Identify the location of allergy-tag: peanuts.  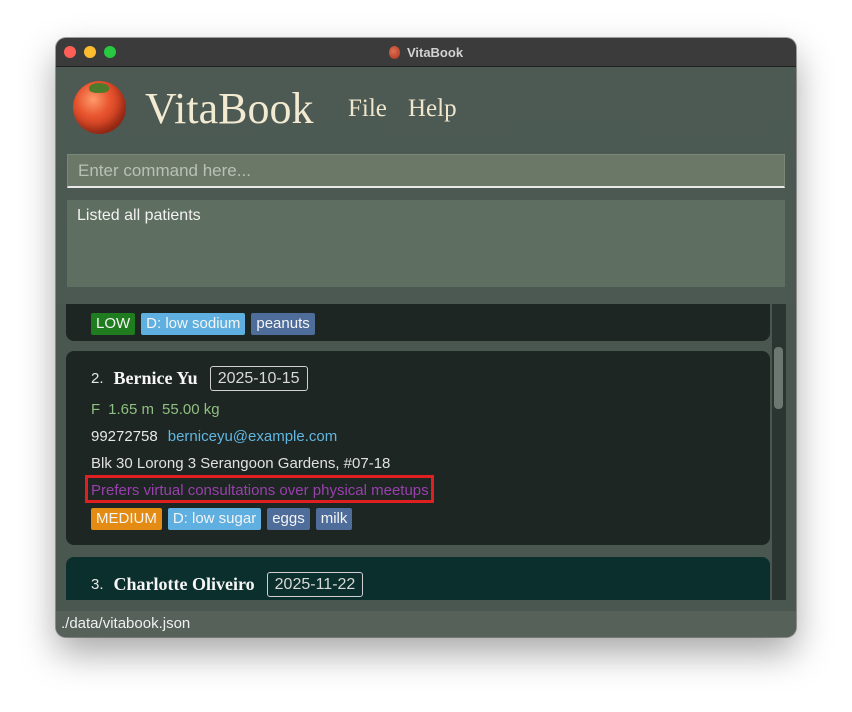
(283, 324).